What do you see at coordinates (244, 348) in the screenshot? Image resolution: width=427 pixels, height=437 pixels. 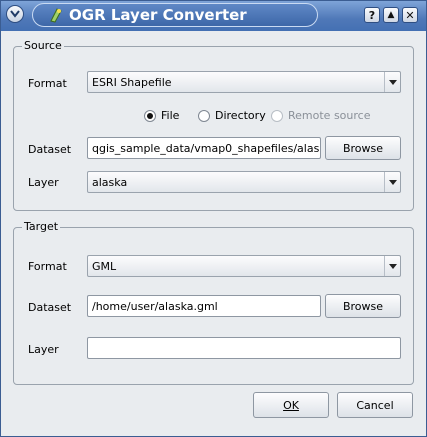 I see `target-layer-input` at bounding box center [244, 348].